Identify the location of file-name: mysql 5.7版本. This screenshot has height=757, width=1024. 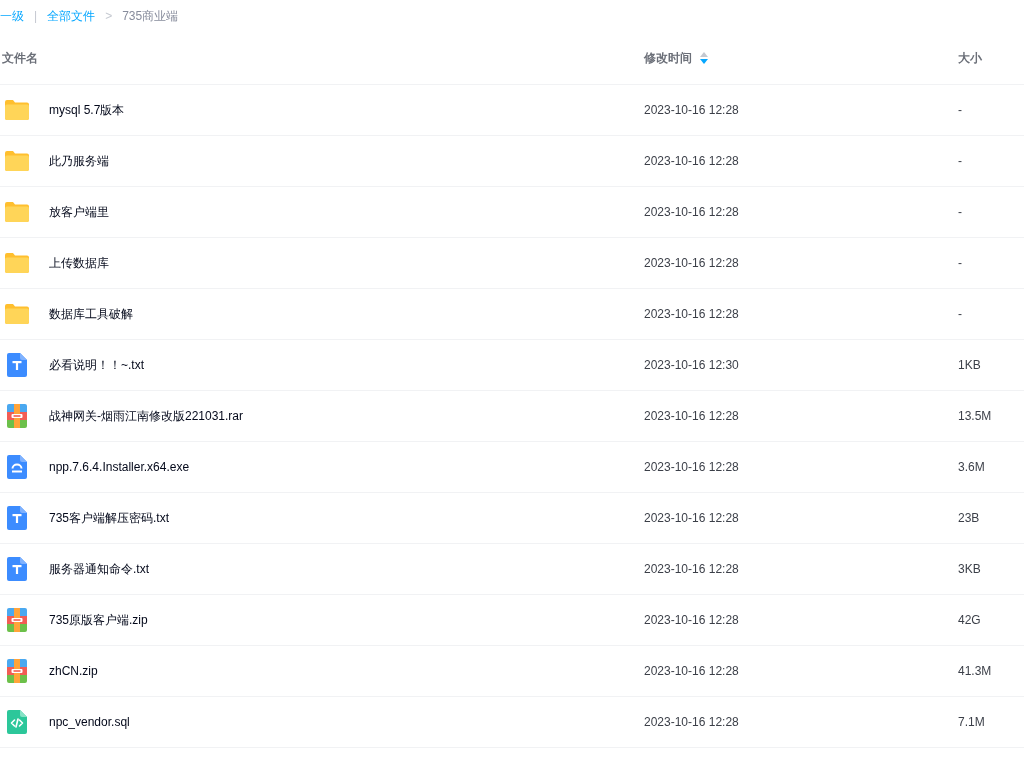
(87, 110).